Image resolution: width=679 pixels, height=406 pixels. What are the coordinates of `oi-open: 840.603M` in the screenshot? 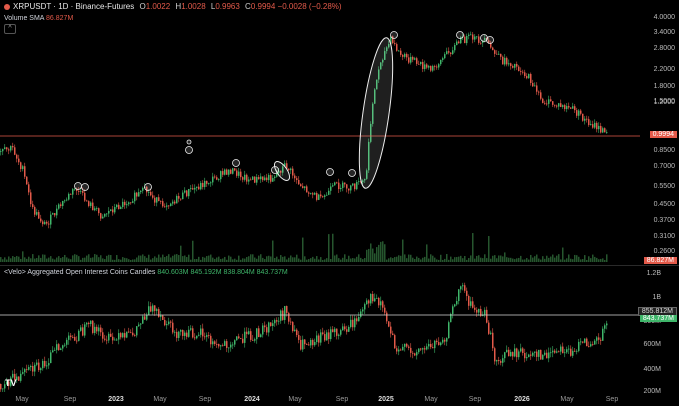 It's located at (173, 272).